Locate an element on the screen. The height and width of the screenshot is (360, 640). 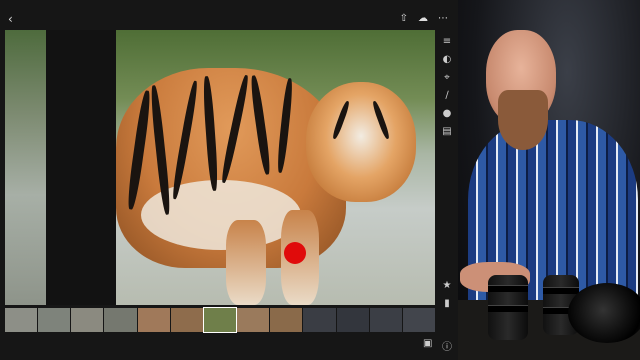
film-strip-toggle-icon: ▣ is located at coordinates (427, 343).